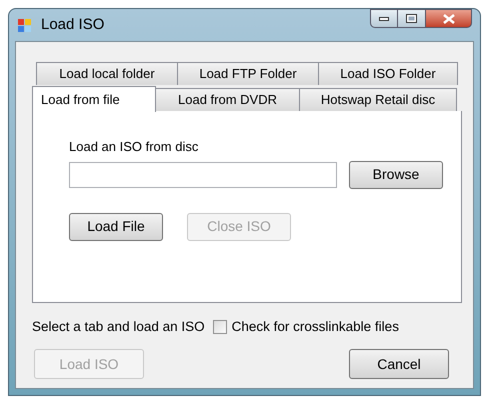 The image size is (489, 403). What do you see at coordinates (134, 147) in the screenshot?
I see `field-label: Load an ISO from disc` at bounding box center [134, 147].